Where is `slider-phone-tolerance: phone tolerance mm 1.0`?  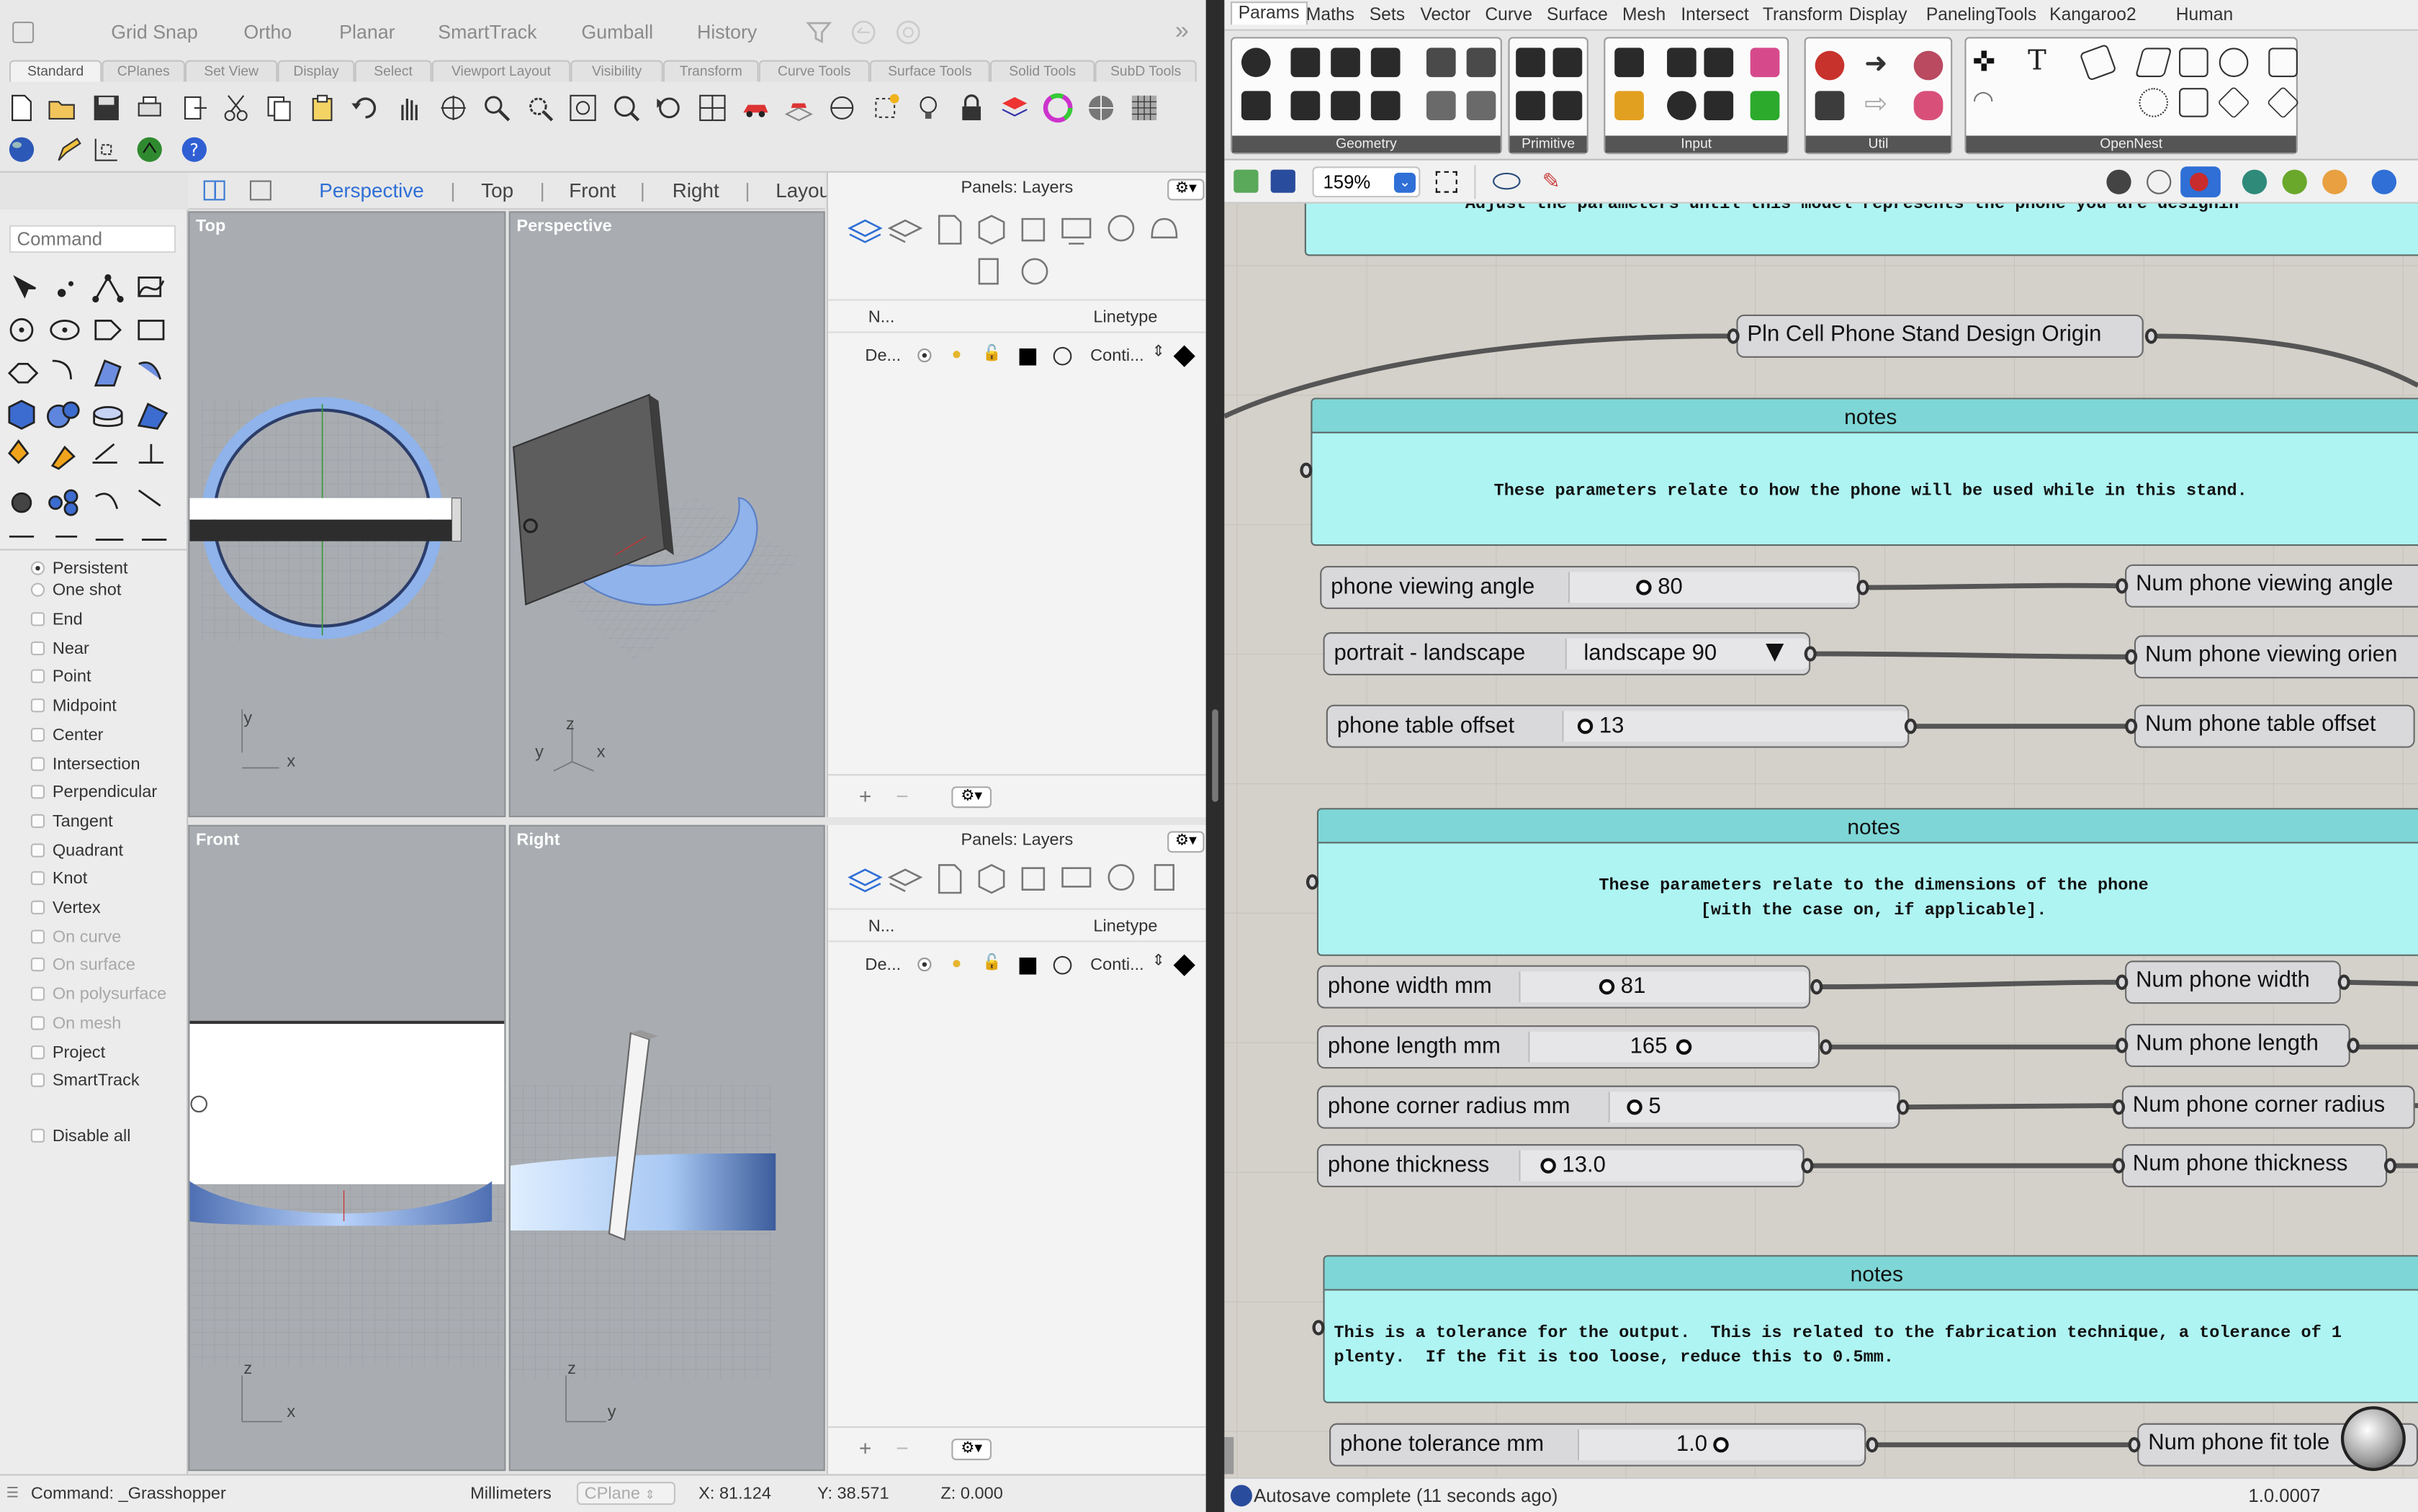
slider-phone-tolerance: phone tolerance mm 1.0 is located at coordinates (1597, 1445).